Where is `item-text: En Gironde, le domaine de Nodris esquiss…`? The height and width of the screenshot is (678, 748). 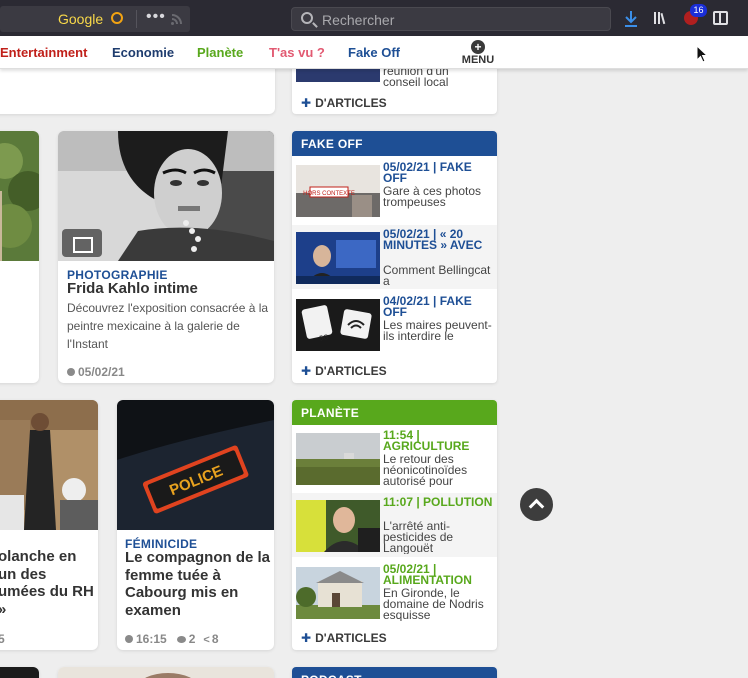
item-text: En Gironde, le domaine de Nodris esquiss… is located at coordinates (433, 604).